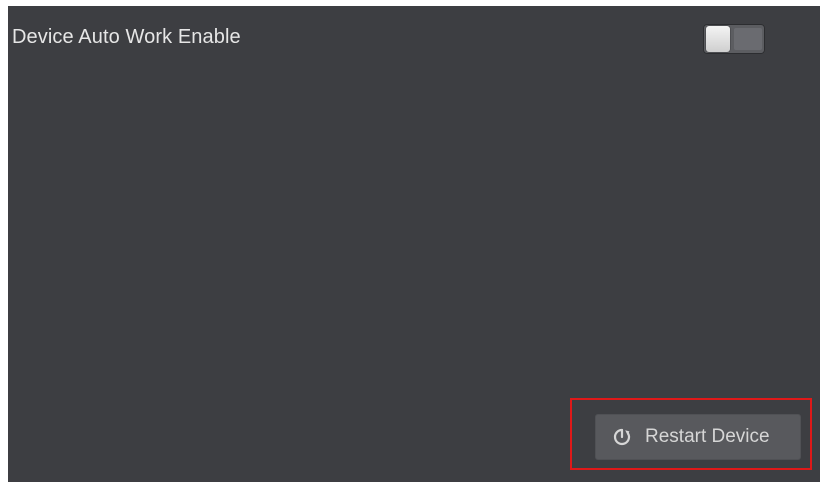 The image size is (824, 488). What do you see at coordinates (622, 437) in the screenshot?
I see `power-restart-icon` at bounding box center [622, 437].